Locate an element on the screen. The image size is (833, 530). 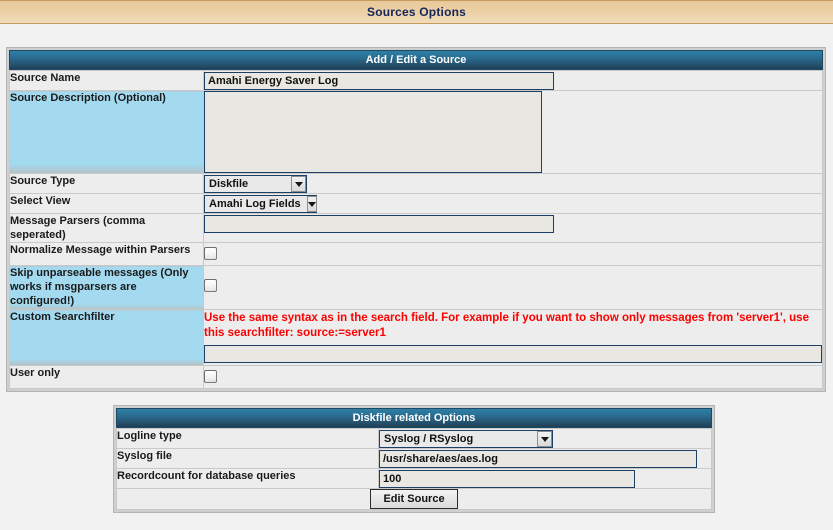
source-type-selected-value: Diskfile is located at coordinates (229, 184).